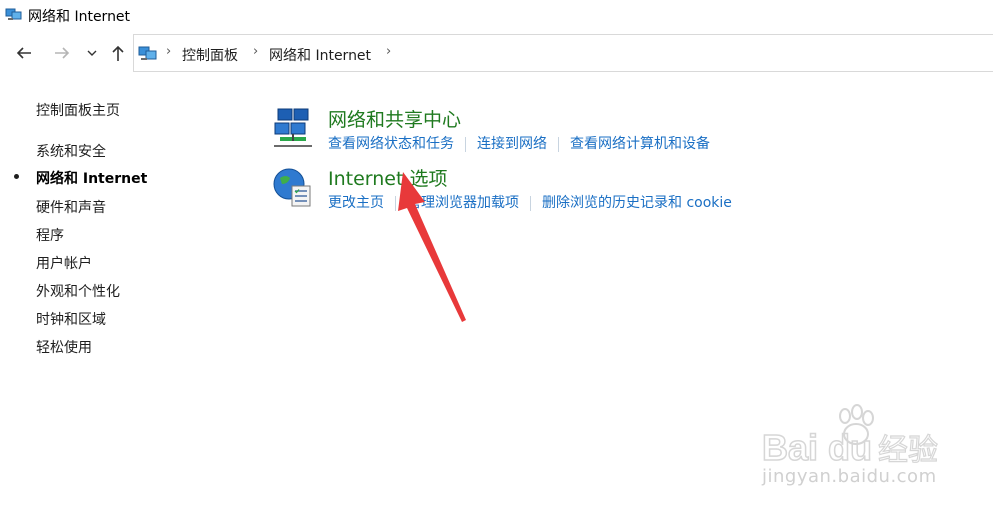  I want to click on internet-options-links: 更改主页 管理浏览器加载项 删除浏览的历史记录和 cookie, so click(530, 202).